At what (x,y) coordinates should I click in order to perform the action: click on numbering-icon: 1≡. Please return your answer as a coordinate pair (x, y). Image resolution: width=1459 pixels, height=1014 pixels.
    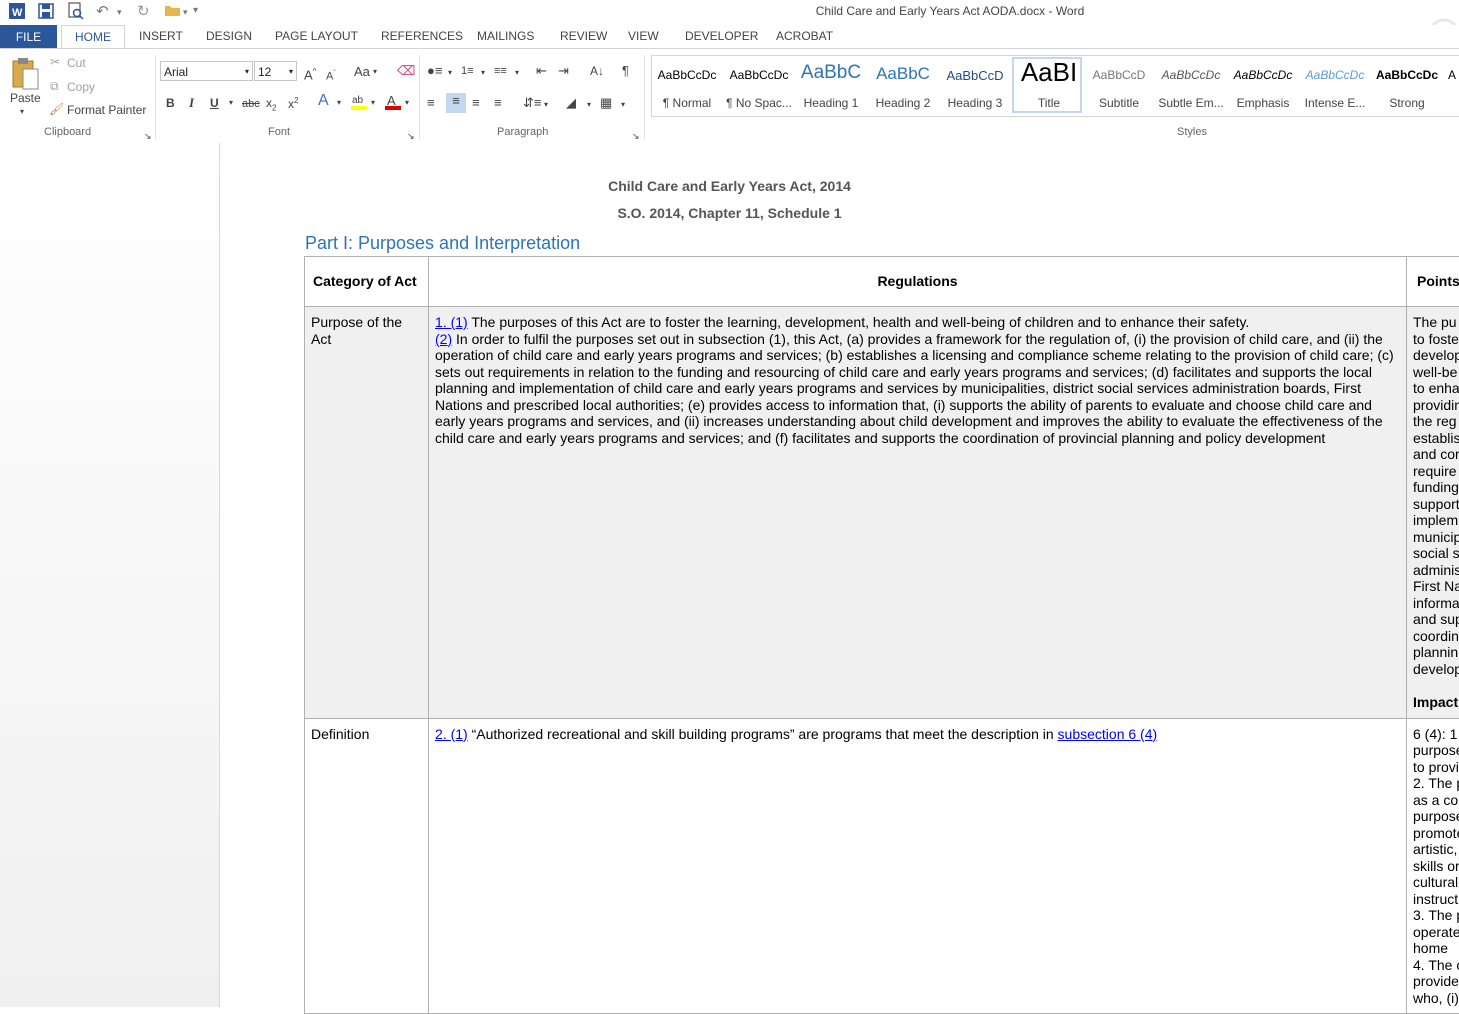
    Looking at the image, I should click on (467, 71).